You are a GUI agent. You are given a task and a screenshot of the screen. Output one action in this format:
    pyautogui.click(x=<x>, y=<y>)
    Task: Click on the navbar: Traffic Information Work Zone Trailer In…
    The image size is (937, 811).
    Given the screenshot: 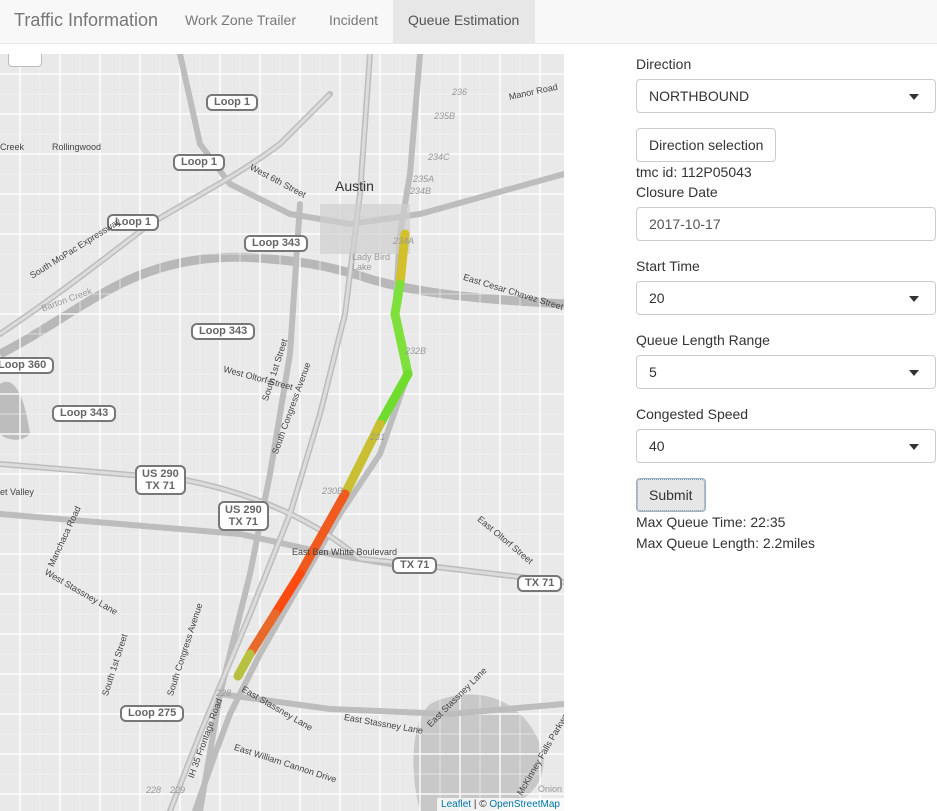 What is the action you would take?
    pyautogui.click(x=468, y=22)
    